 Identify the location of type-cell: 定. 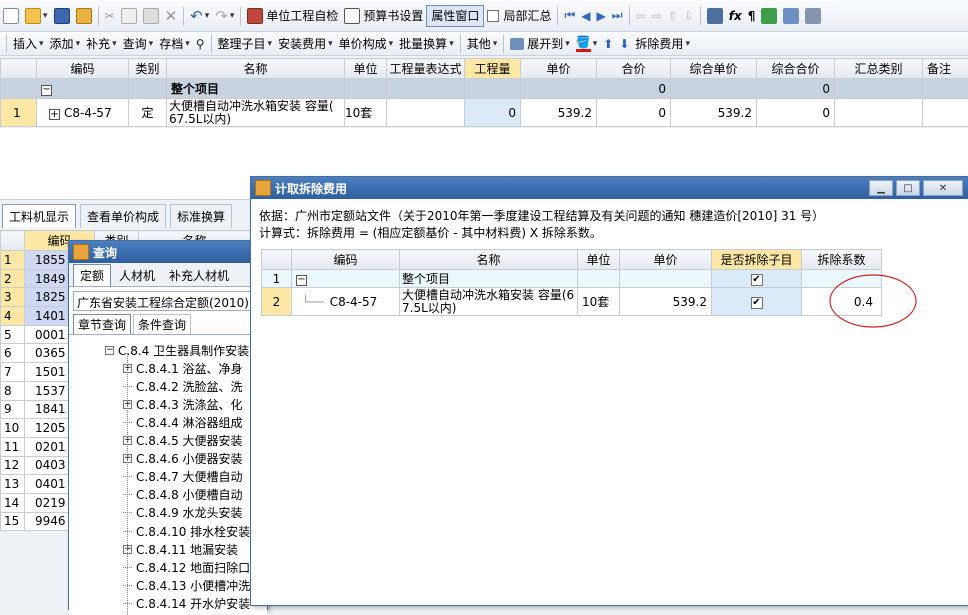
(148, 113).